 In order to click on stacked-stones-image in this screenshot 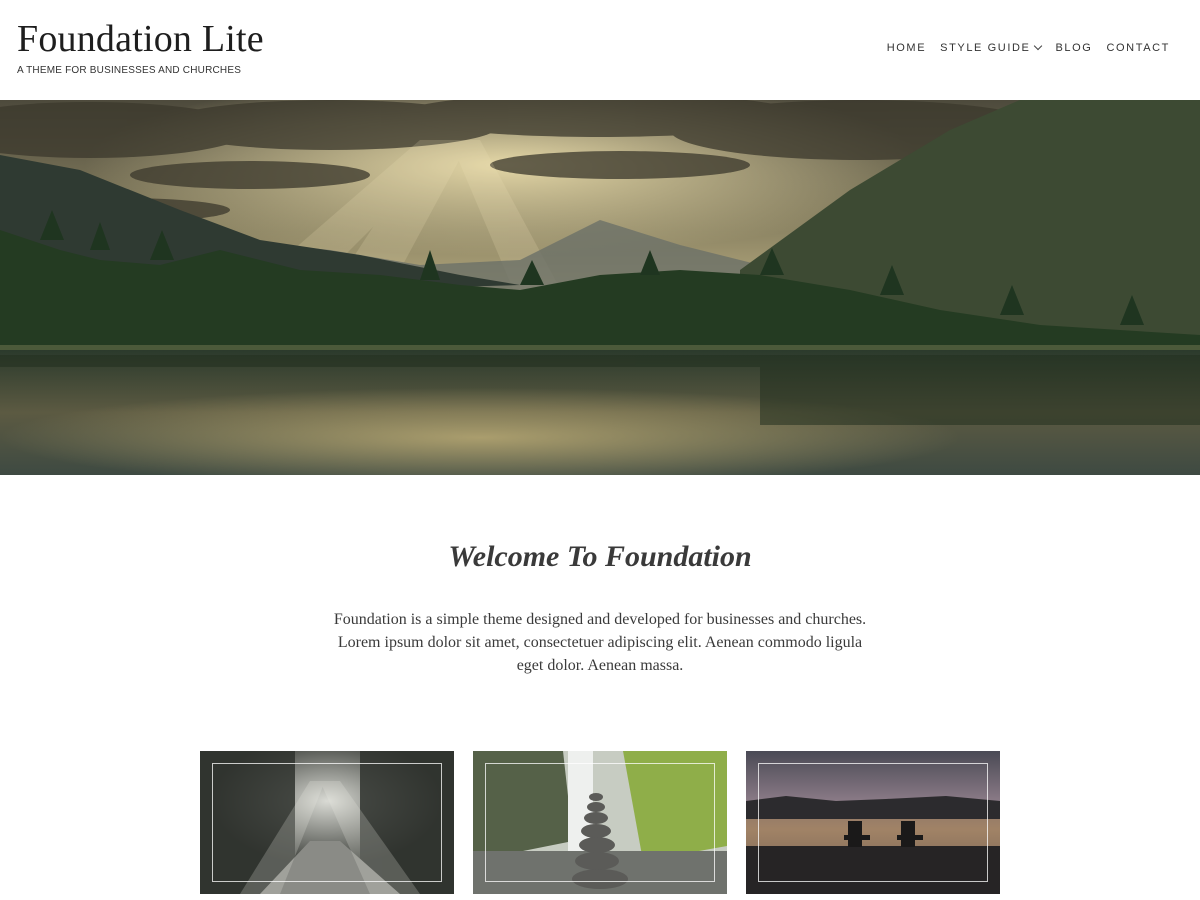, I will do `click(600, 822)`.